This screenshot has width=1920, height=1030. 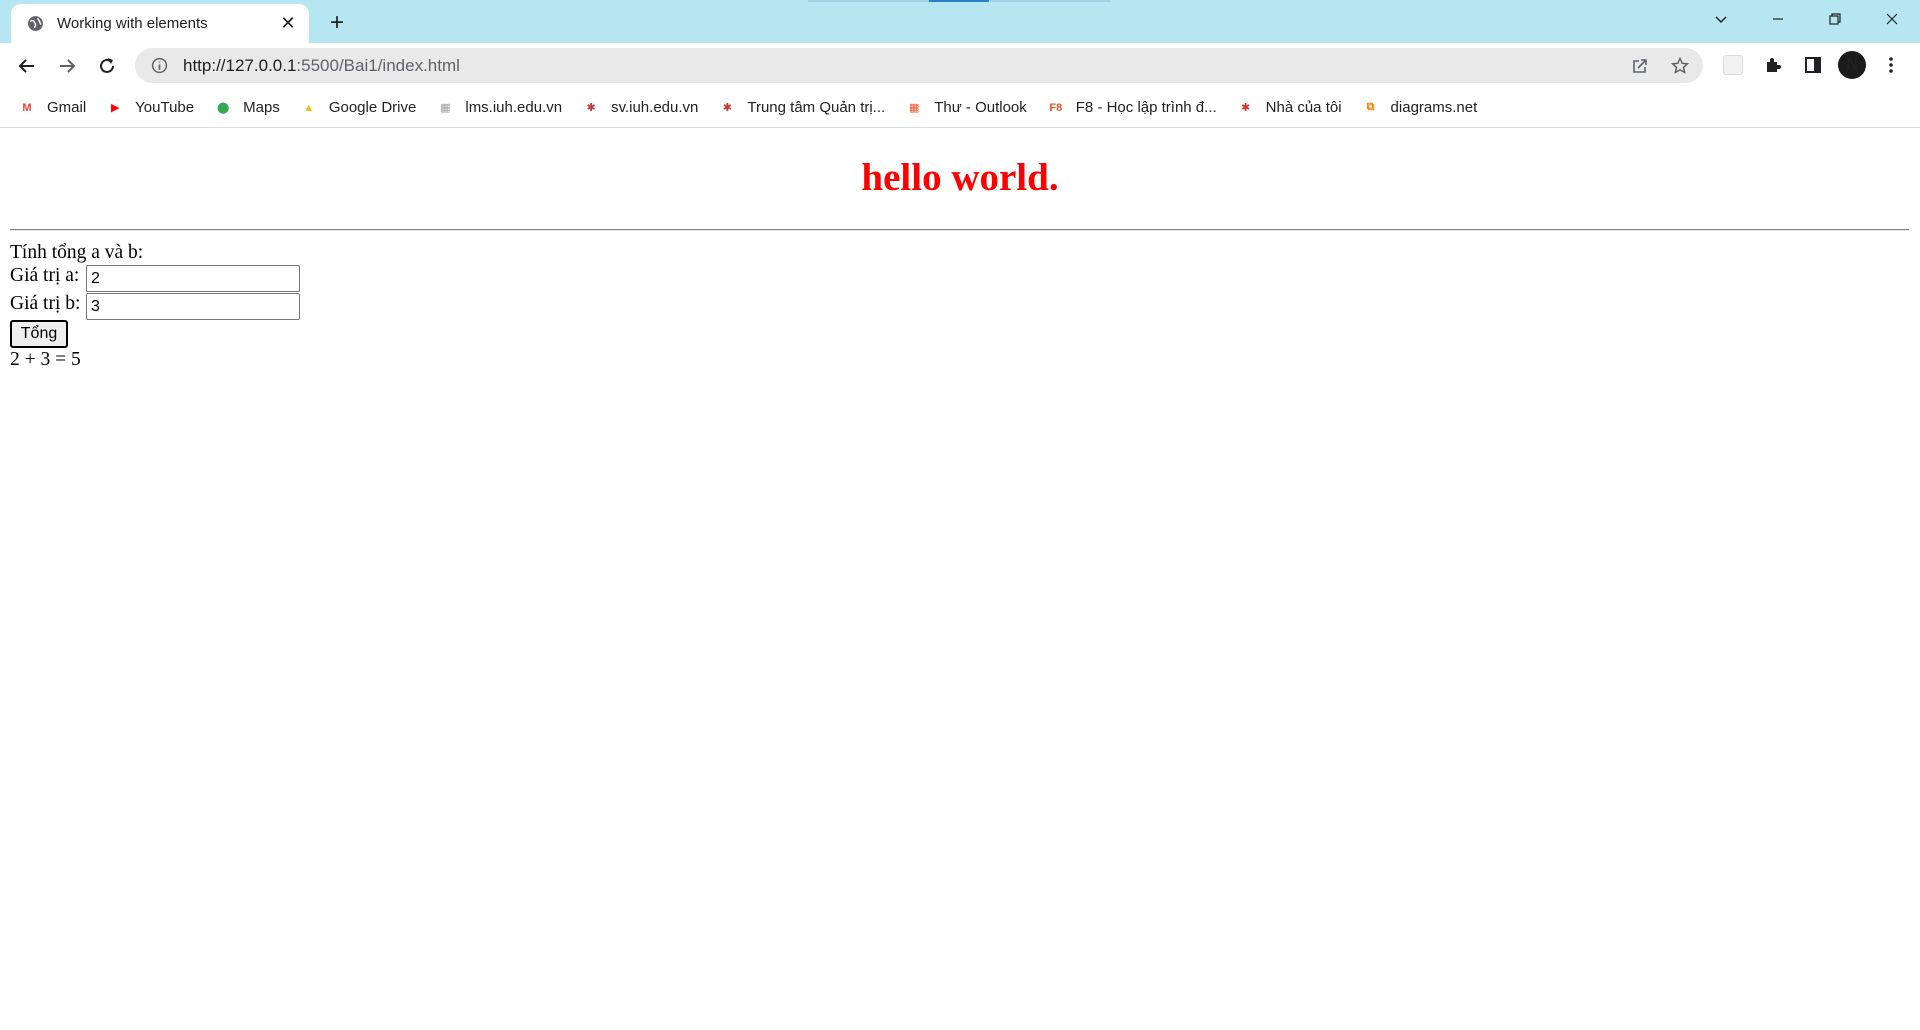 What do you see at coordinates (45, 359) in the screenshot?
I see `sum-result: 2 + 3 = 5` at bounding box center [45, 359].